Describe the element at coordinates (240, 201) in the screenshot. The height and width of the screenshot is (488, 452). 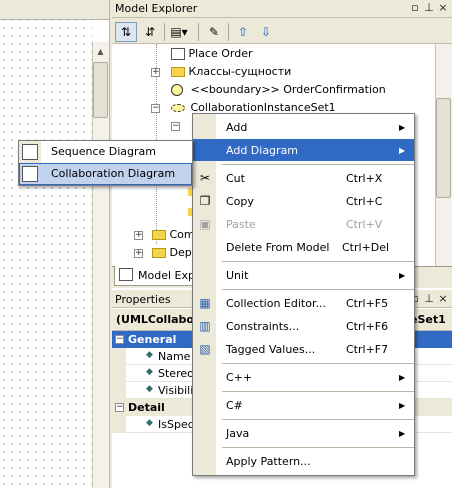
I see `menu-item-label: Copy` at that location.